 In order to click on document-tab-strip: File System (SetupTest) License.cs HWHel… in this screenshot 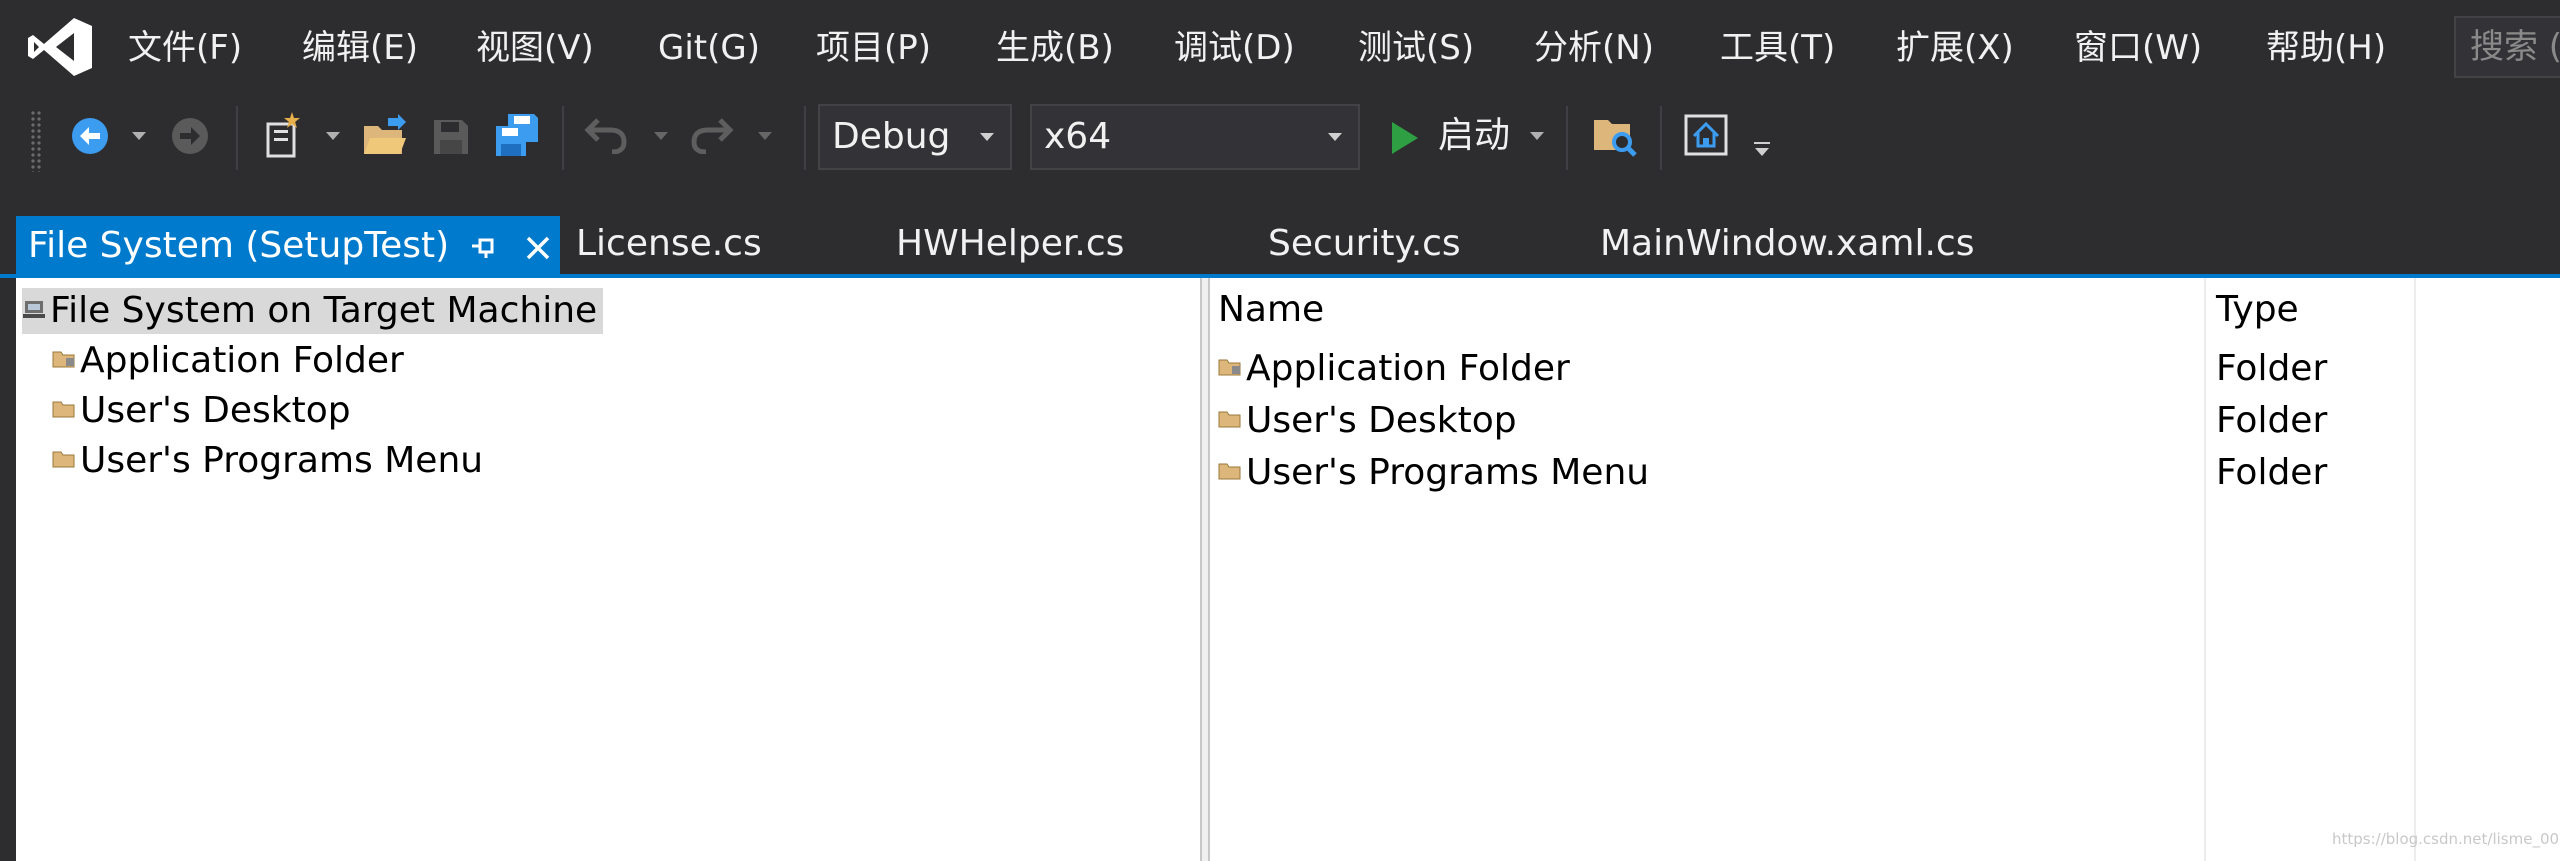, I will do `click(1280, 238)`.